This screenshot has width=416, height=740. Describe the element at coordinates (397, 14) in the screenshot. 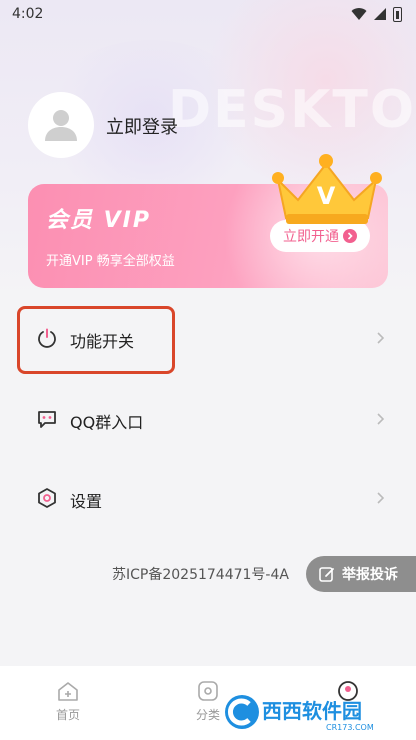

I see `battery-icon` at that location.